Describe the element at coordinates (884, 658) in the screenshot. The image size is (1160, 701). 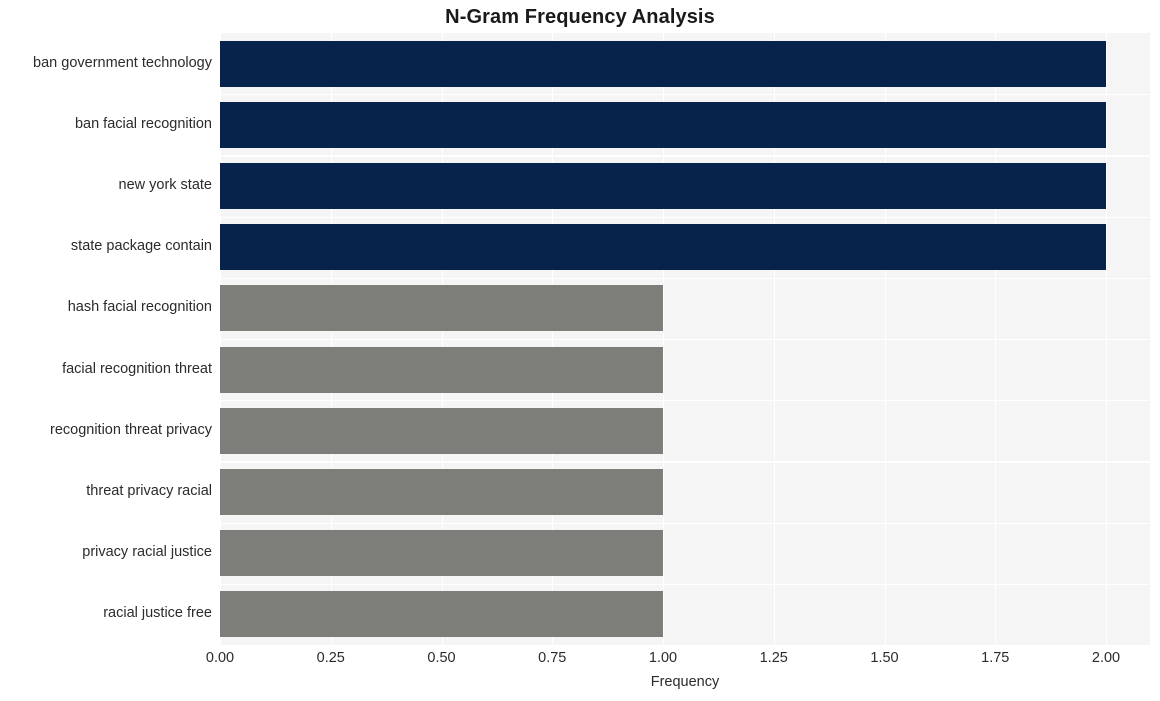
I see `x-axis-tick-label: 1.50` at that location.